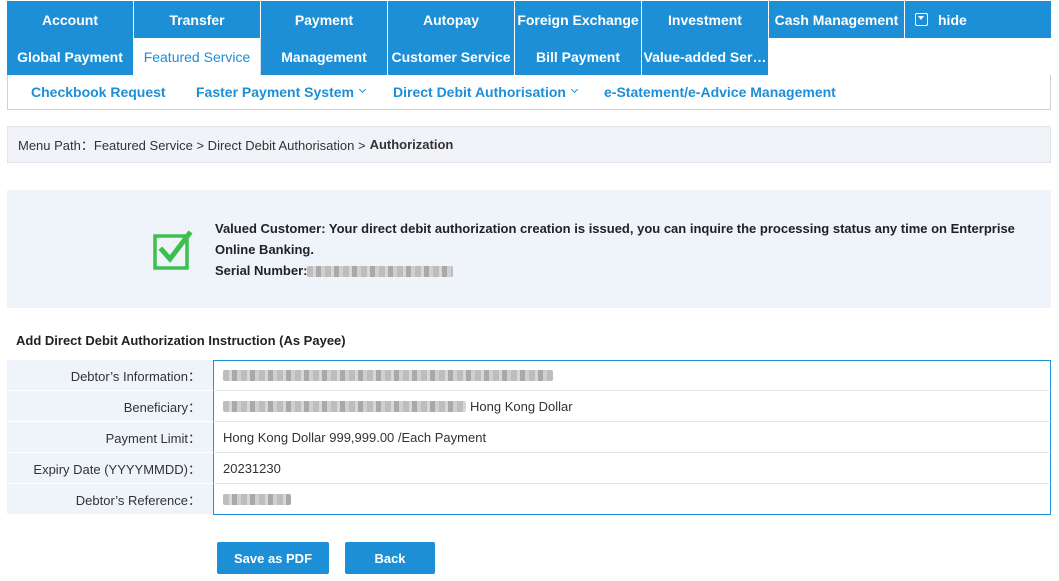 The image size is (1059, 581). What do you see at coordinates (411, 144) in the screenshot?
I see `breadcrumb-current: Authorization` at bounding box center [411, 144].